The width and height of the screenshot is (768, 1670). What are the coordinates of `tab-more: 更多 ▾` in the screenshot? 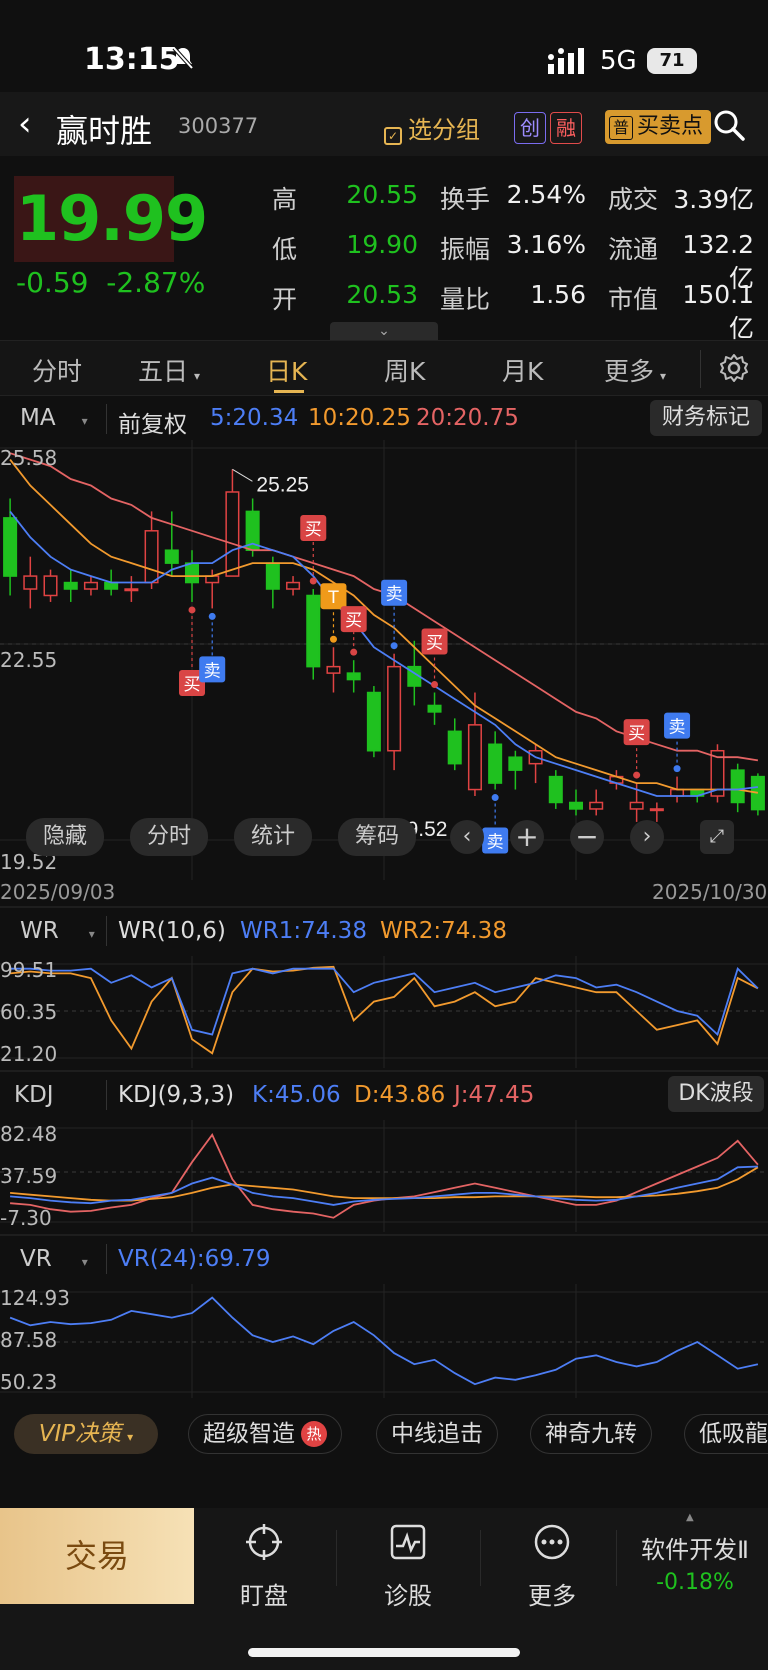 It's located at (635, 370).